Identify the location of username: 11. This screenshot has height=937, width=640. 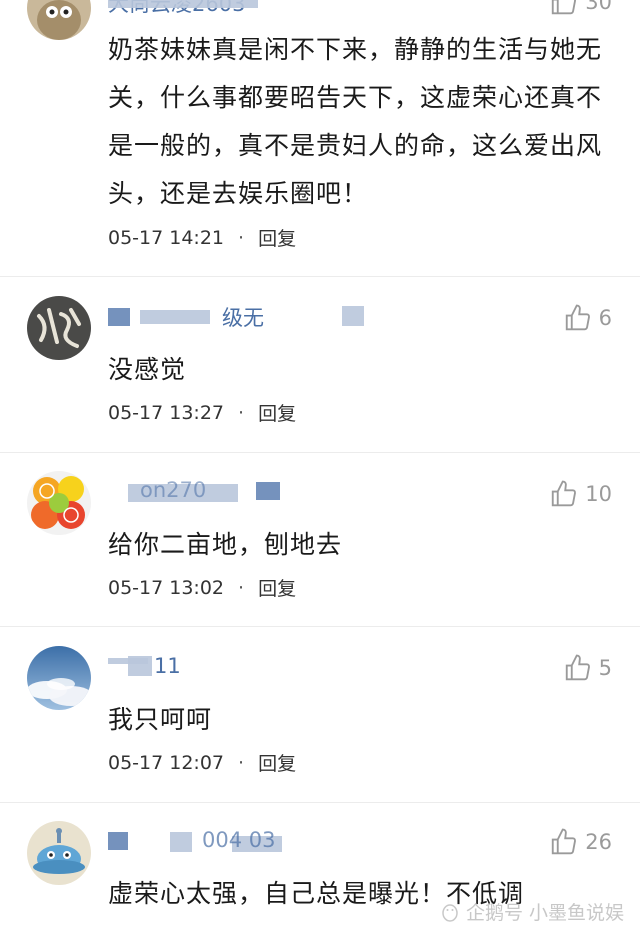
(167, 666).